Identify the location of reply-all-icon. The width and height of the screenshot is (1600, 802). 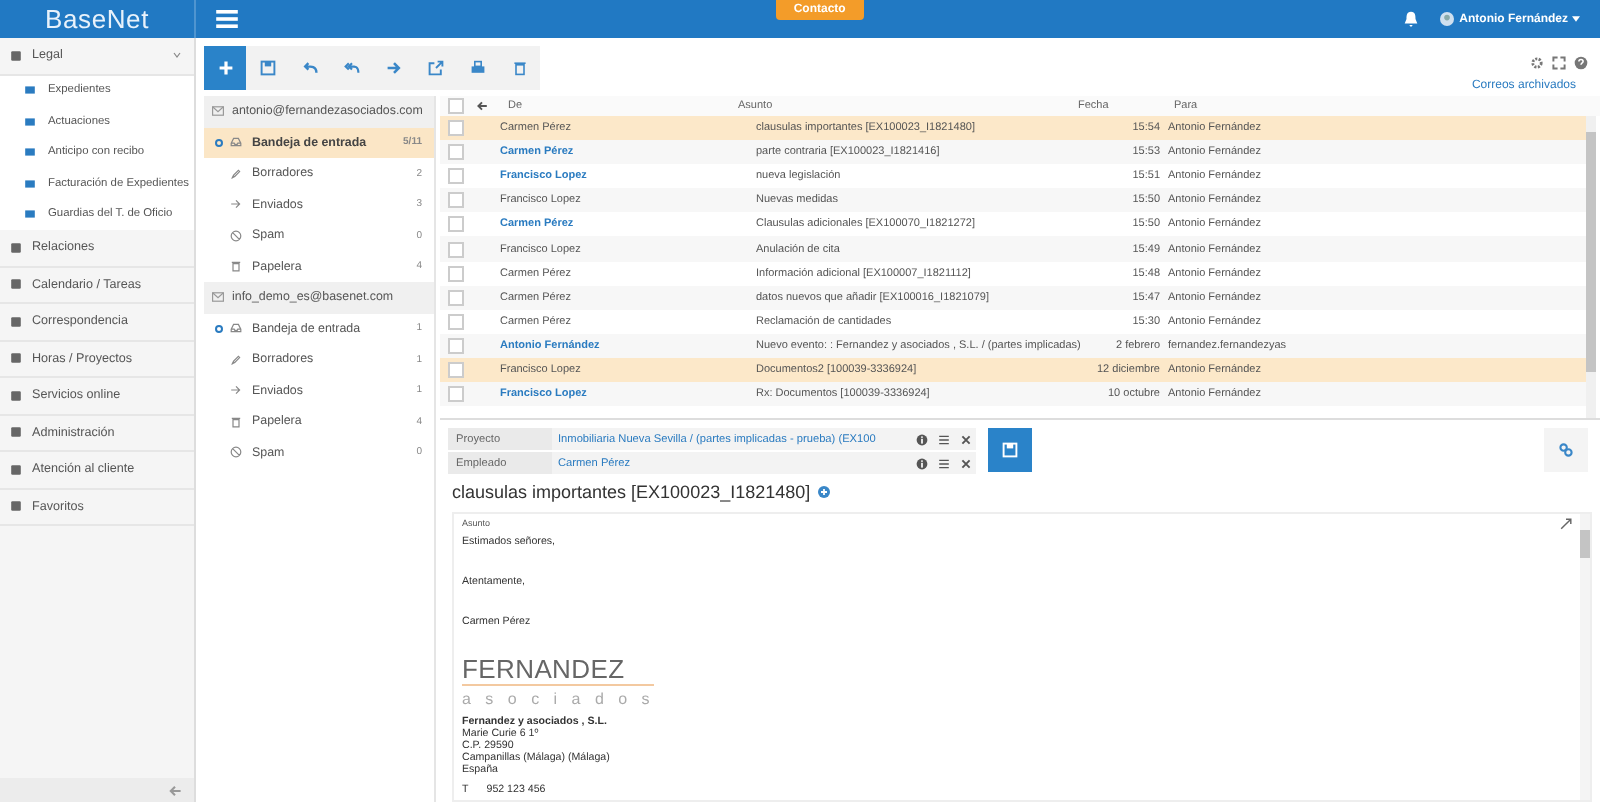
(351, 68).